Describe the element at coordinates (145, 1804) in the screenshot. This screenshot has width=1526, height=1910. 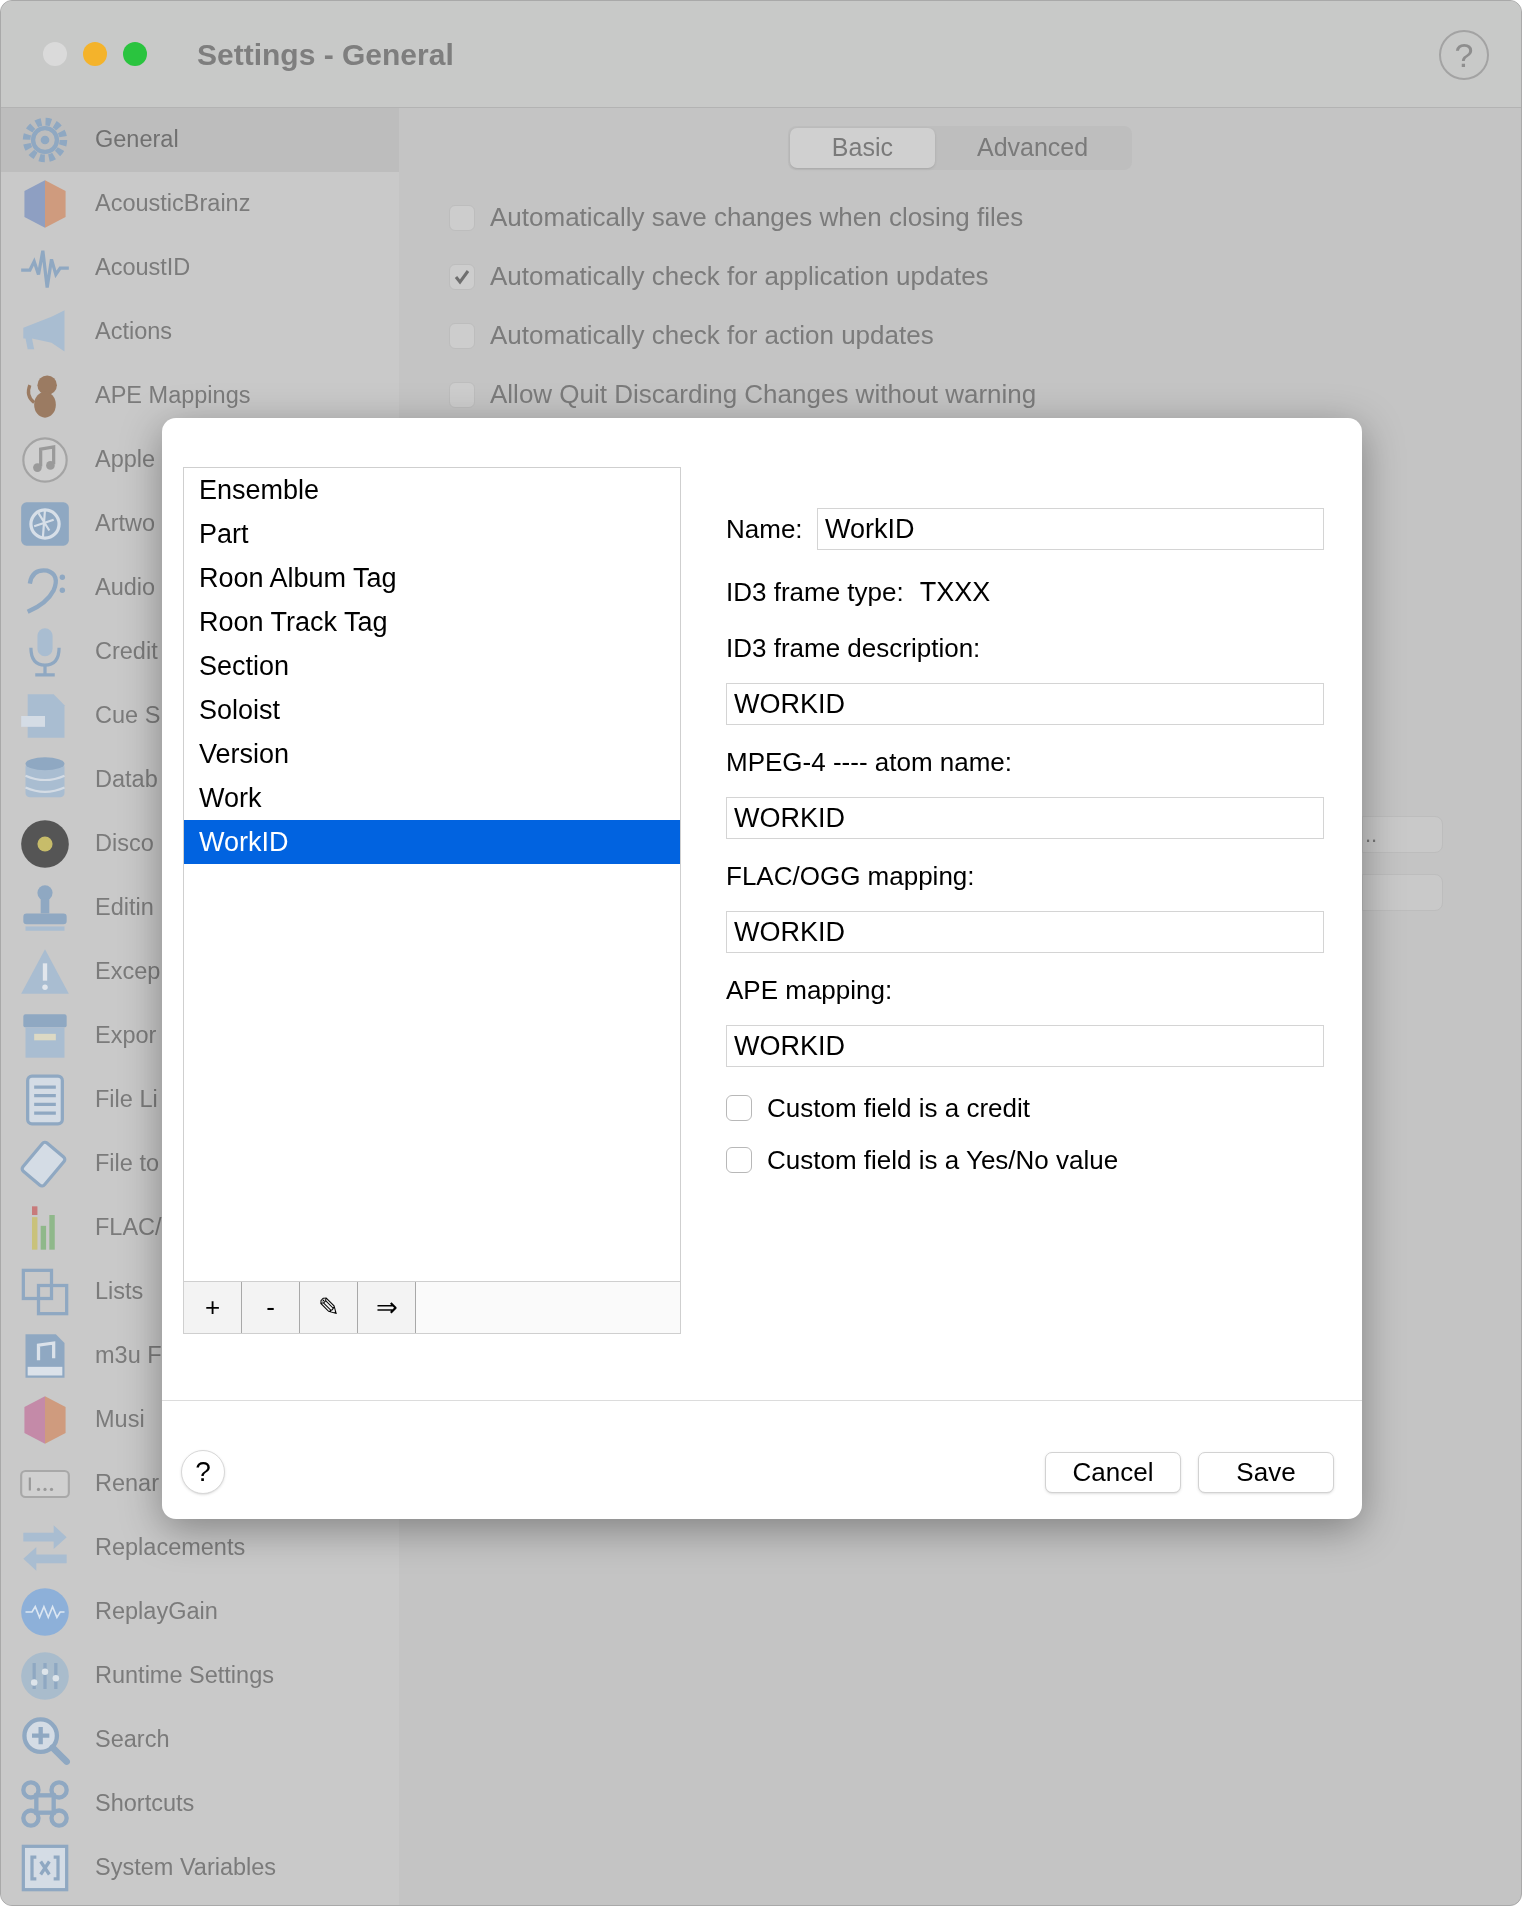
I see `sidebar-label: Shortcuts` at that location.